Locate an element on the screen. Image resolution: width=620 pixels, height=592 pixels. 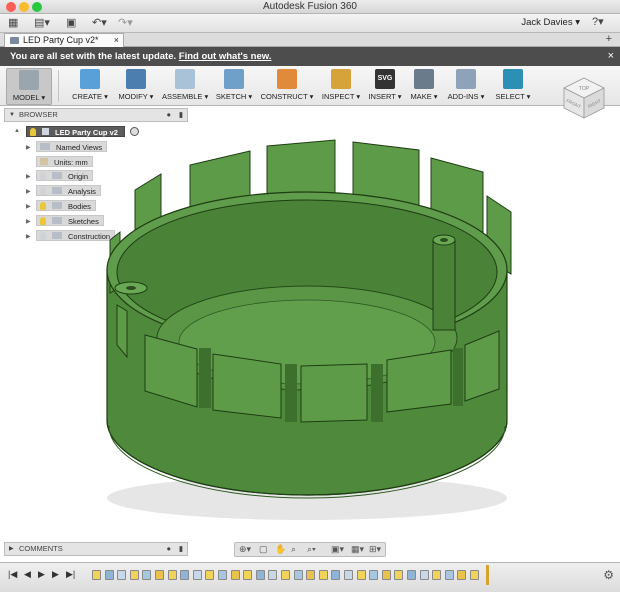
collapse-triangle-icon: ▼ is located at coordinates (12, 115).